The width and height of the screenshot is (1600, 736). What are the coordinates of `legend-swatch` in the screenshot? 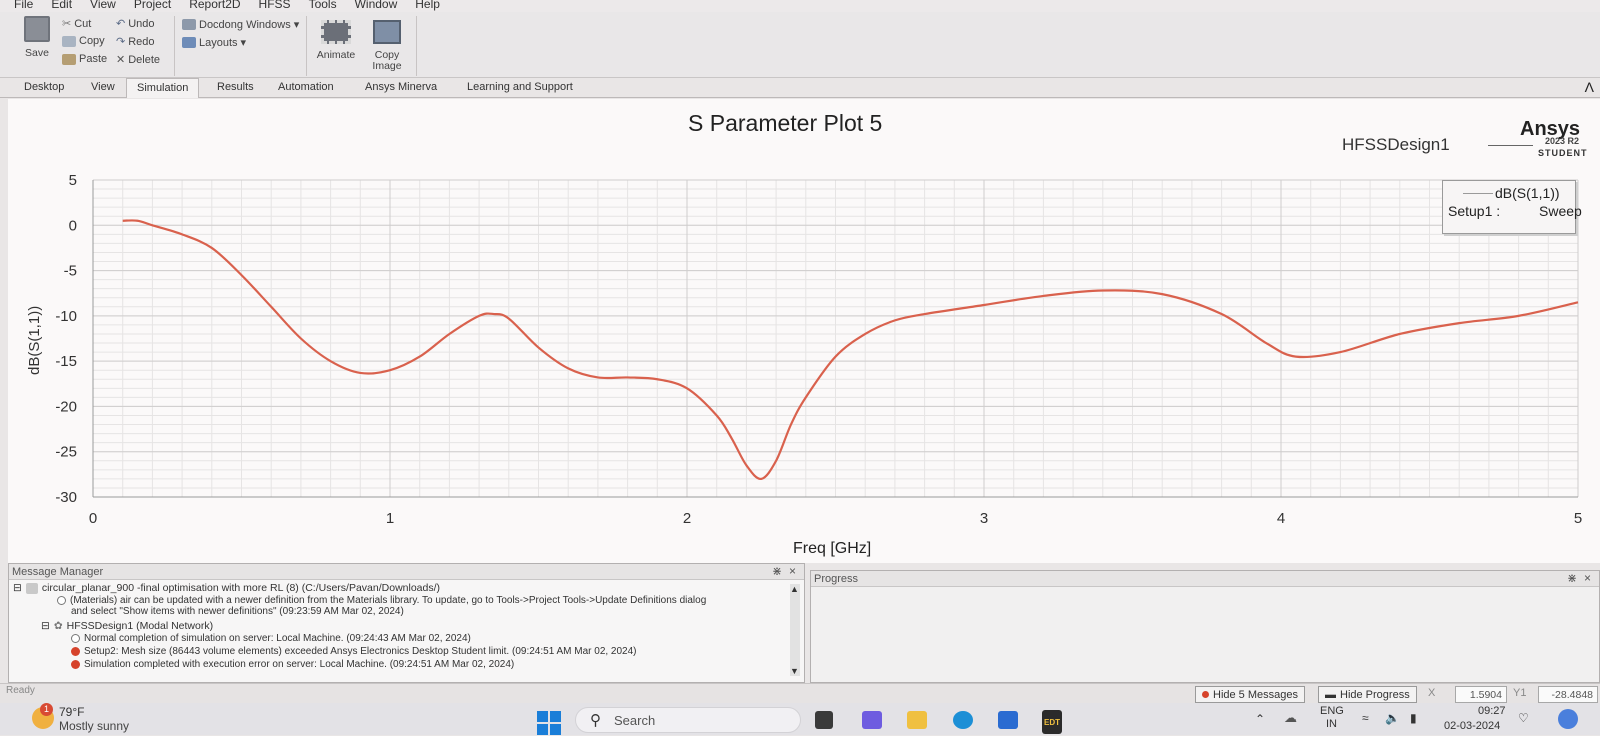 It's located at (1478, 193).